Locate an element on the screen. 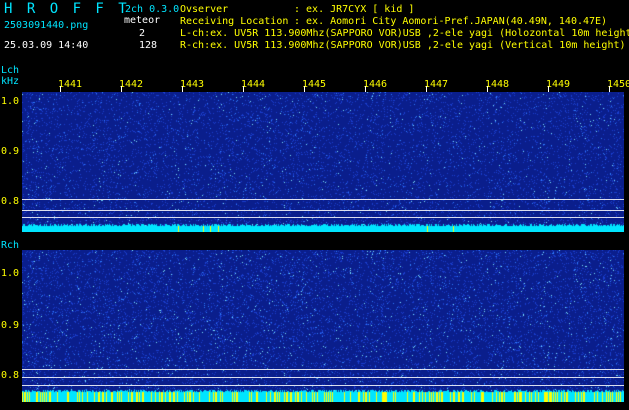 The width and height of the screenshot is (629, 410). lch-ytick-0-9: 0.9 is located at coordinates (10, 151).